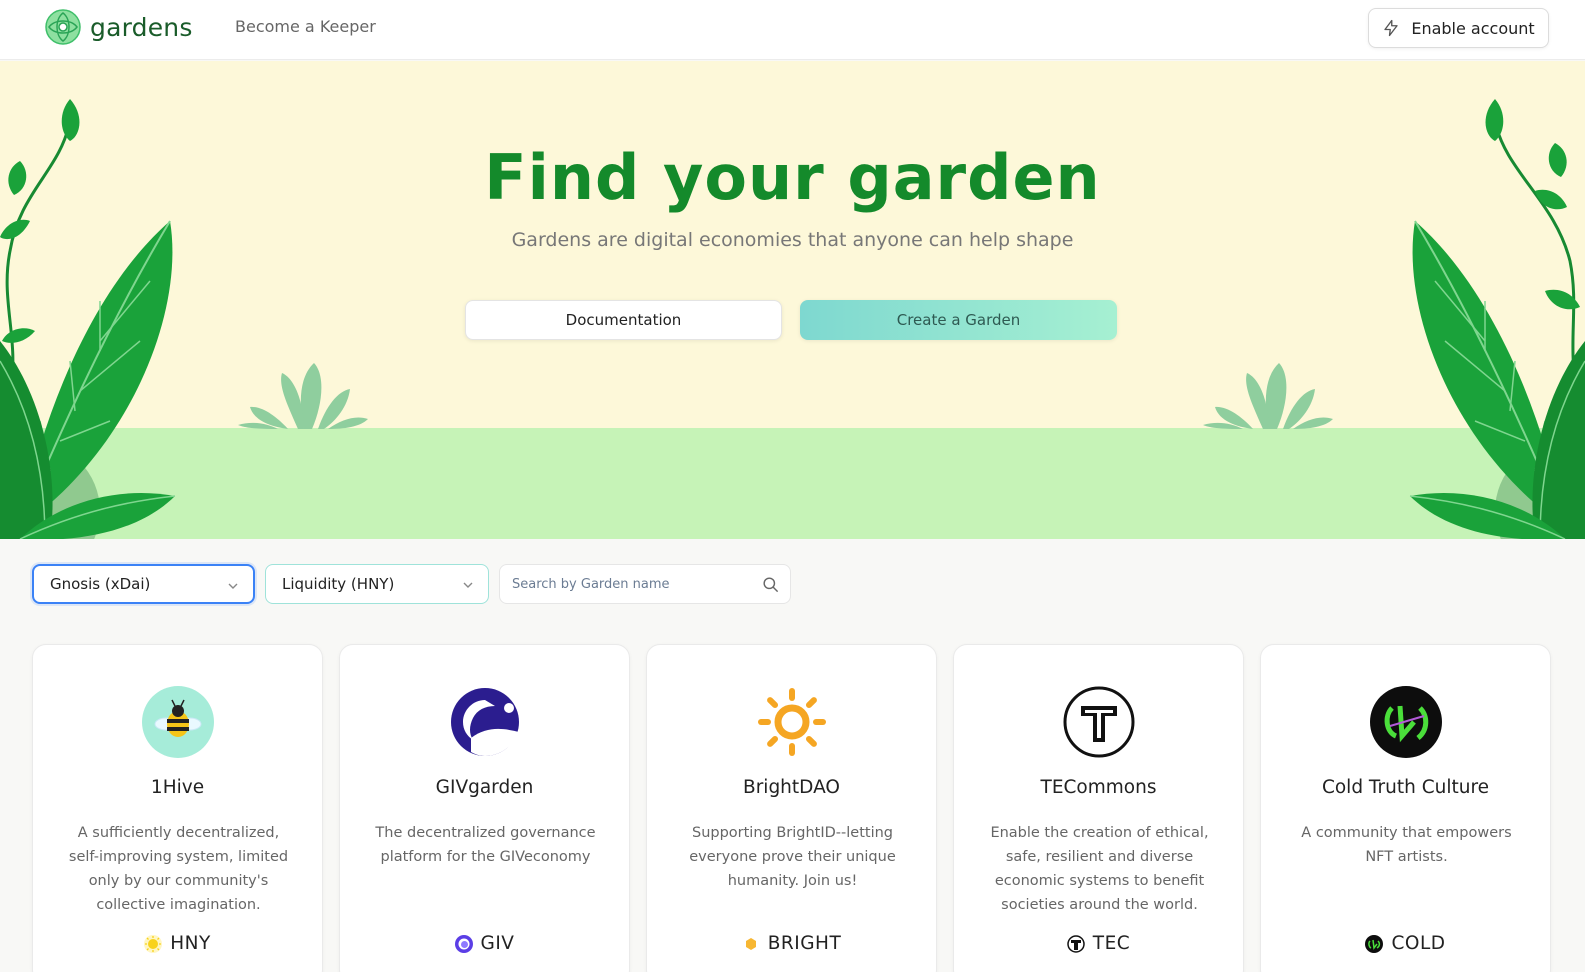 This screenshot has width=1585, height=972. I want to click on garden-name: GIVgarden, so click(484, 787).